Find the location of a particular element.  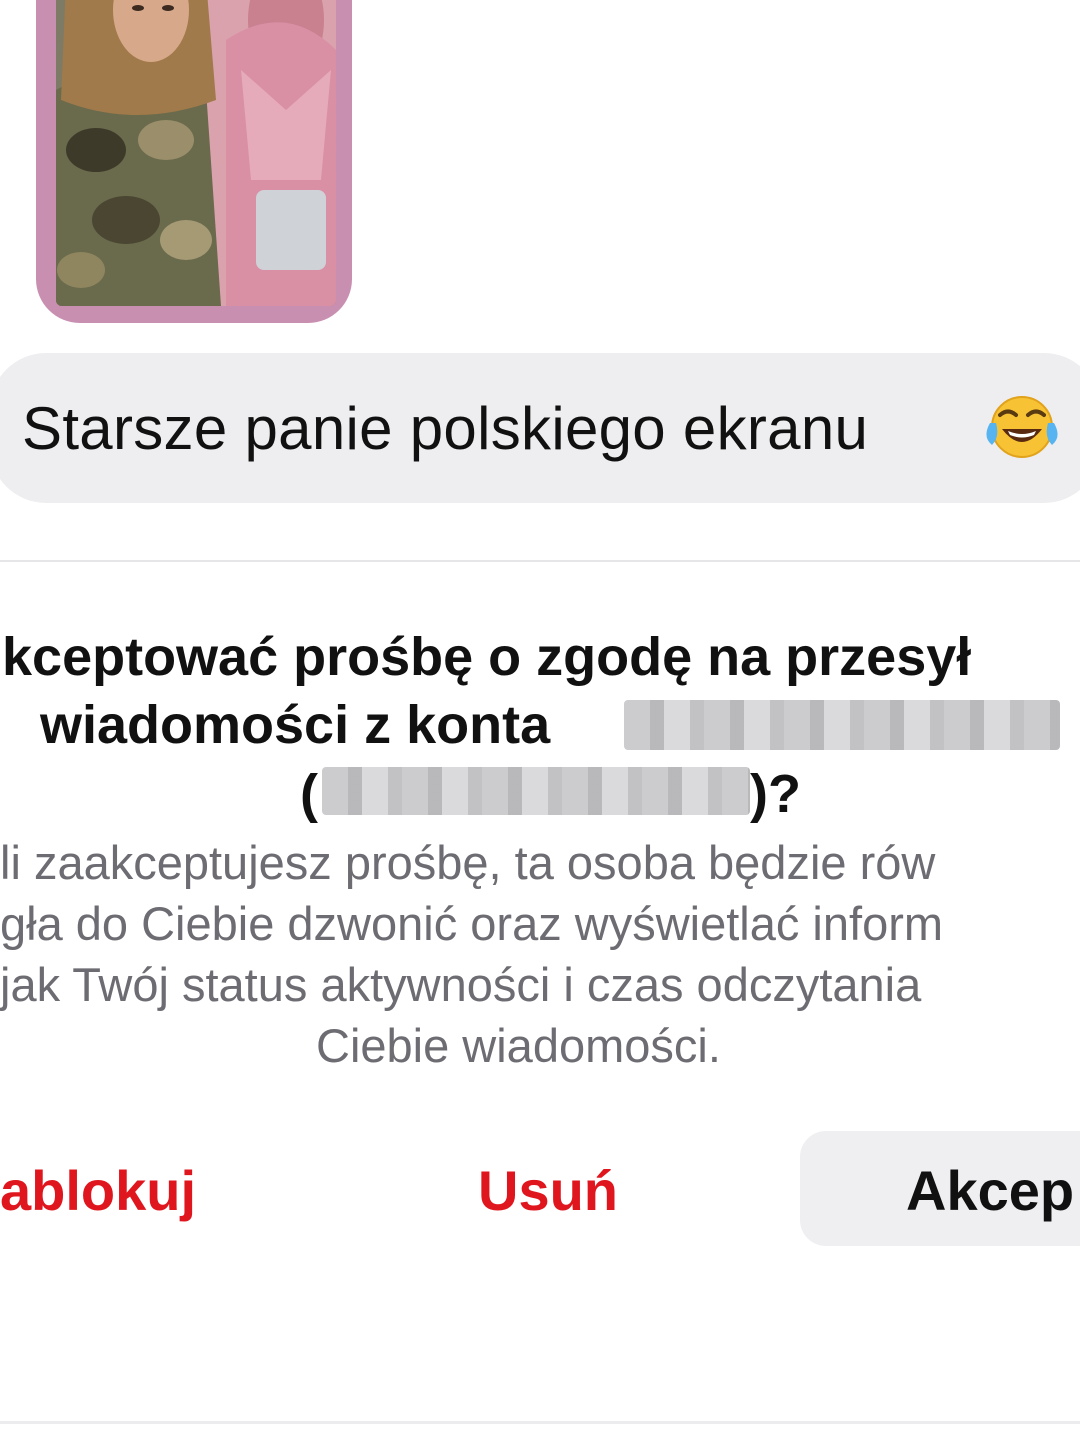

accept-button: Akcep is located at coordinates (940, 1188).